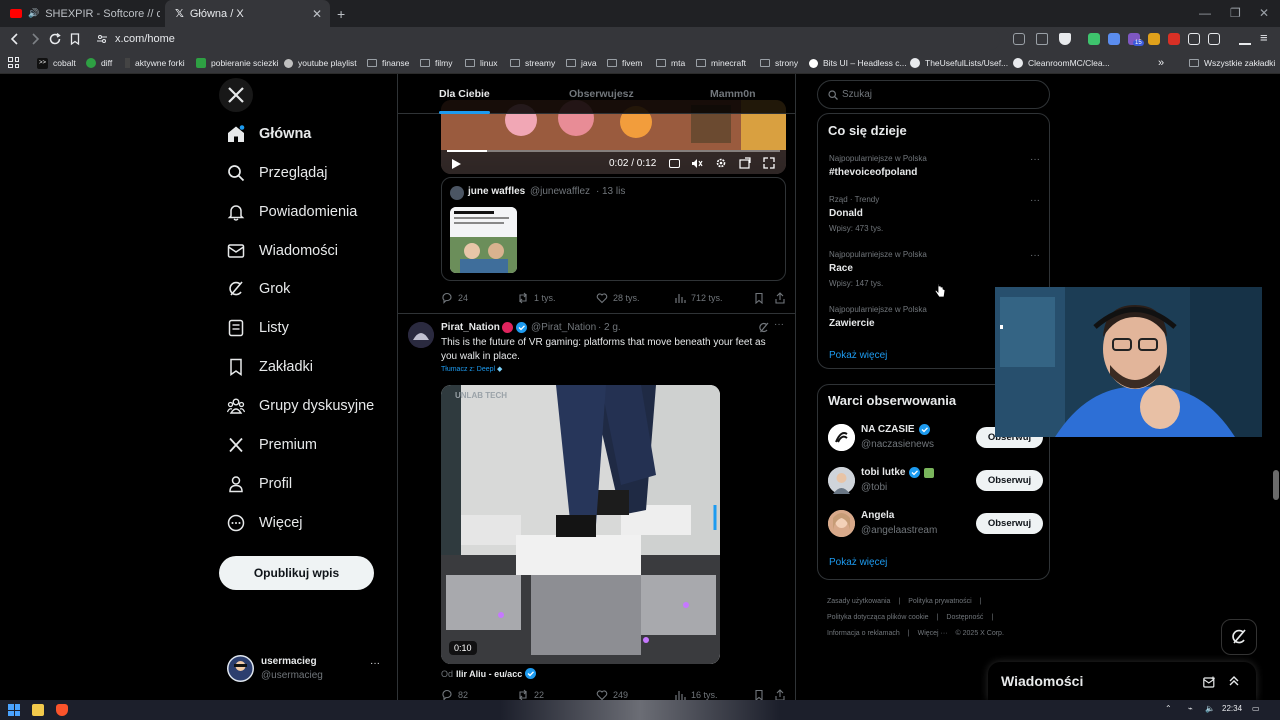  What do you see at coordinates (858, 562) in the screenshot?
I see `who-to-follow-show-more-link: Pokaż więcej` at bounding box center [858, 562].